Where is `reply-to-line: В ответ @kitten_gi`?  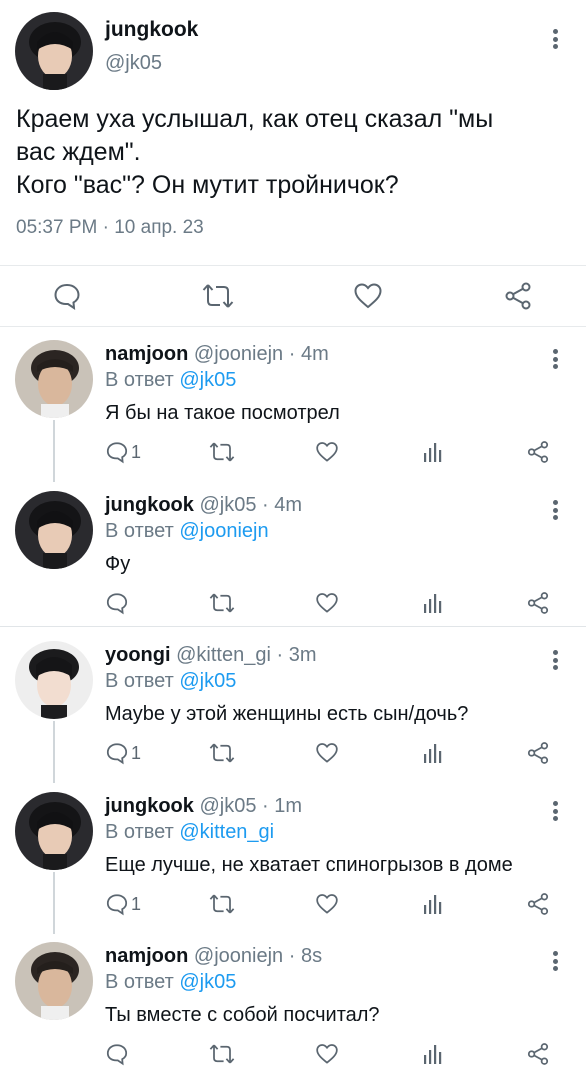
reply-to-line: В ответ @kitten_gi is located at coordinates (189, 832).